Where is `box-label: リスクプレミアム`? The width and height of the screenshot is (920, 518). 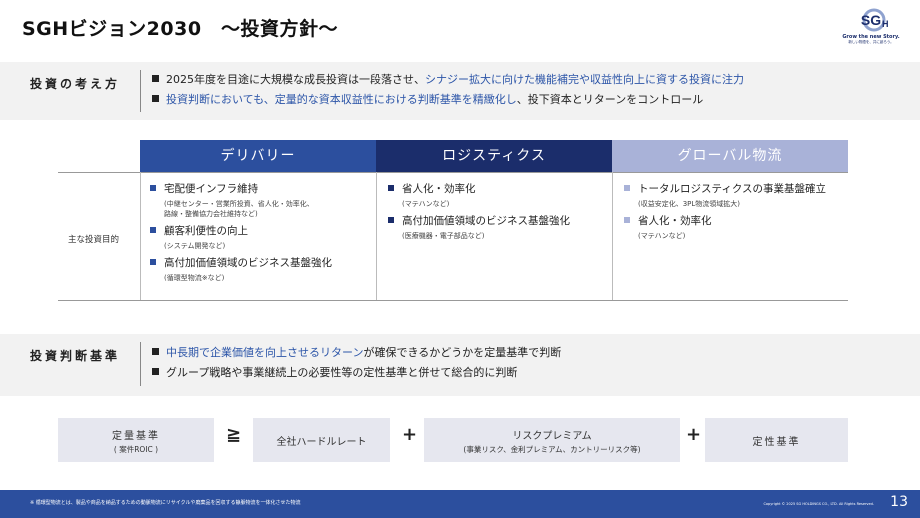 box-label: リスクプレミアム is located at coordinates (552, 436).